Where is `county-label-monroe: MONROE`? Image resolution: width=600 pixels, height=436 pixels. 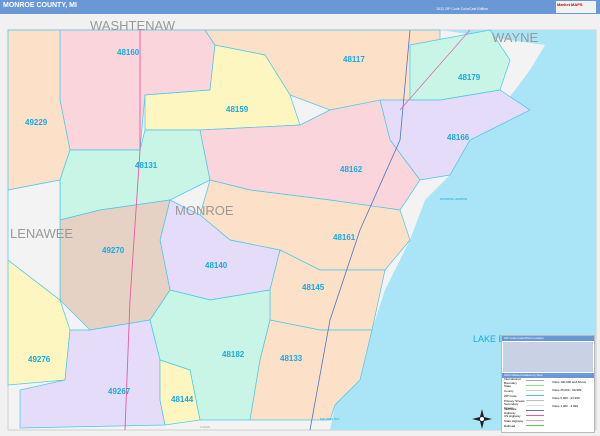 county-label-monroe: MONROE is located at coordinates (204, 210).